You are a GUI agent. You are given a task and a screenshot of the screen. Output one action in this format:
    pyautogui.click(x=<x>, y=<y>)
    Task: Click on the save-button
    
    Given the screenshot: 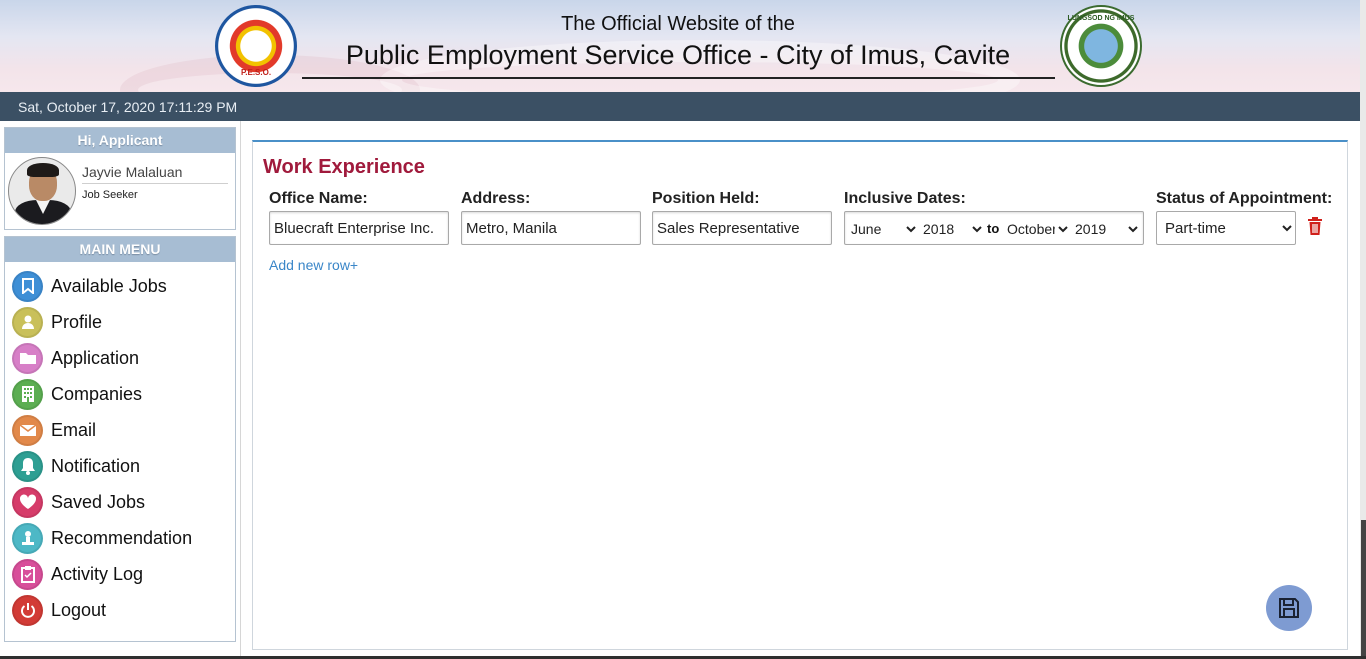 What is the action you would take?
    pyautogui.click(x=1289, y=608)
    